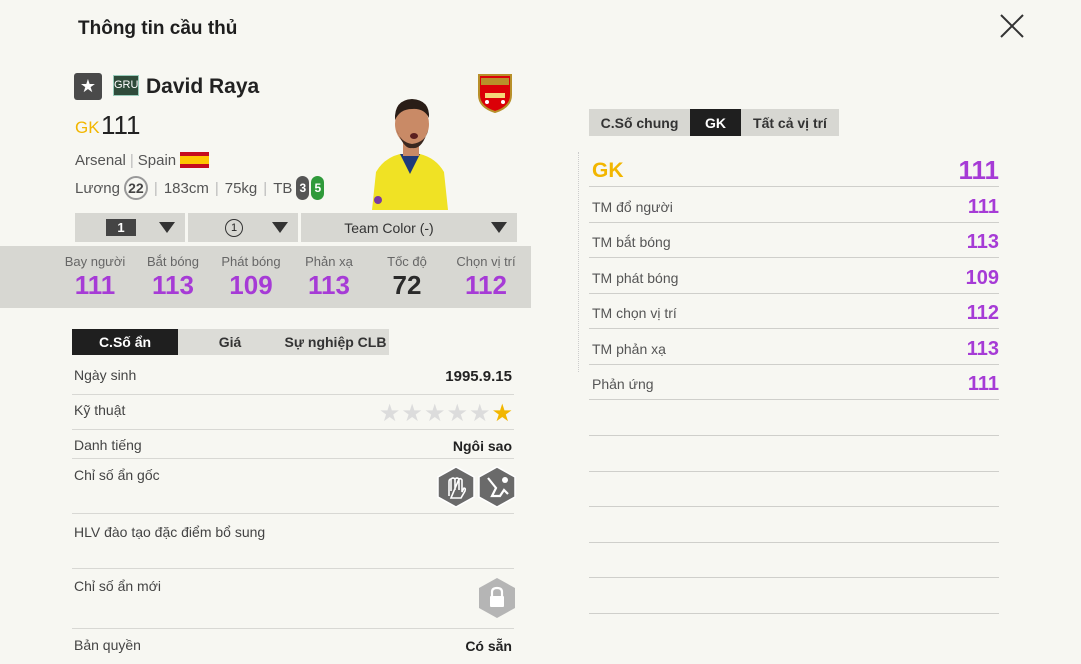  I want to click on position-row: TM phát bóng 109, so click(794, 276).